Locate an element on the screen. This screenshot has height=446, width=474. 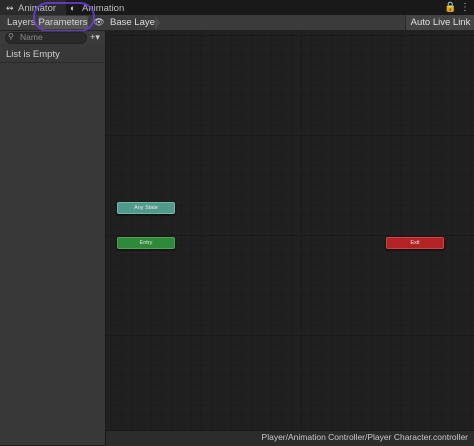
layers-tab: Layers is located at coordinates (21, 22).